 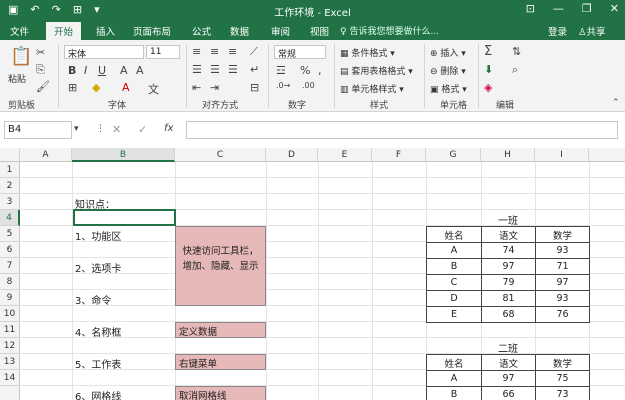 What do you see at coordinates (220, 266) in the screenshot?
I see `note-box-qat: 快速访问工具栏，增加、隐藏、显示` at bounding box center [220, 266].